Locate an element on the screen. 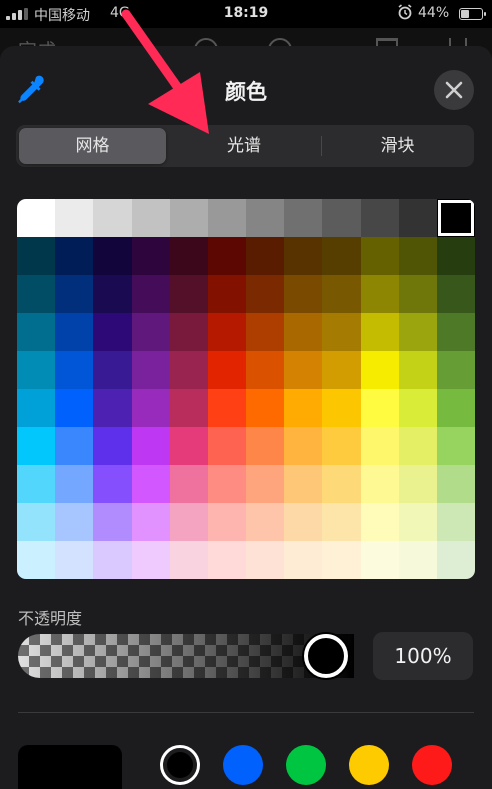 This screenshot has height=789, width=492. close-button is located at coordinates (454, 90).